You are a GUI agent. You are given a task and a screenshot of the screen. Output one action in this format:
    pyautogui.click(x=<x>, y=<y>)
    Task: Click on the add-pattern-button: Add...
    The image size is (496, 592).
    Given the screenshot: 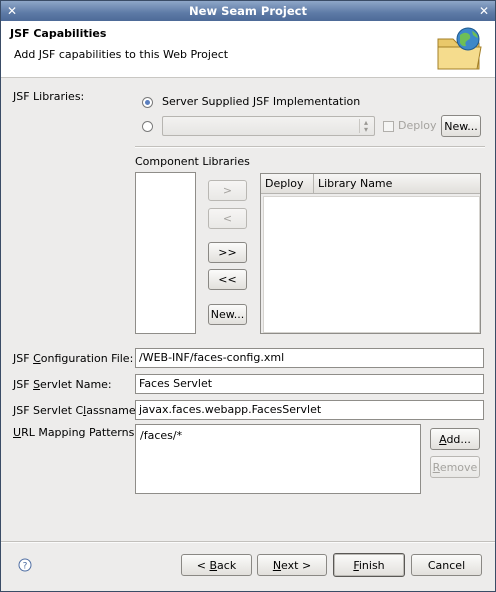 What is the action you would take?
    pyautogui.click(x=455, y=439)
    